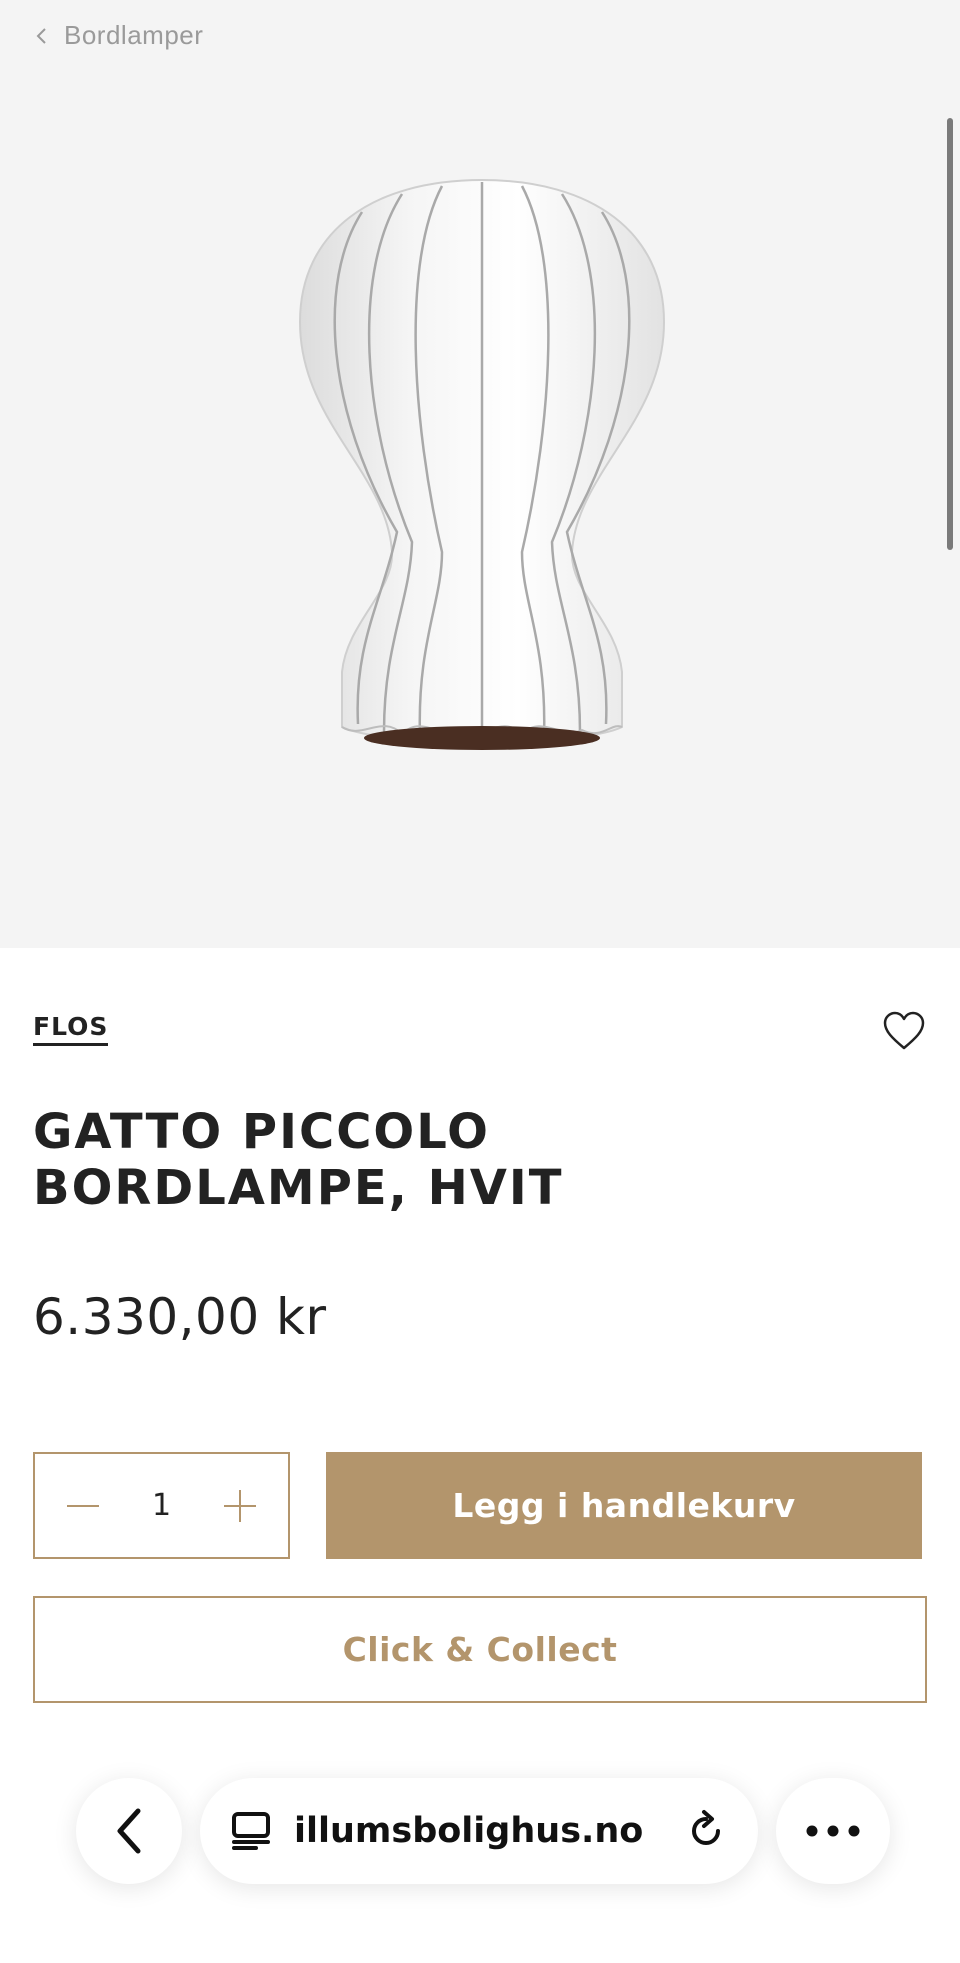 The height and width of the screenshot is (1963, 960). What do you see at coordinates (480, 1649) in the screenshot?
I see `click-and-collect-button: Click & Collect` at bounding box center [480, 1649].